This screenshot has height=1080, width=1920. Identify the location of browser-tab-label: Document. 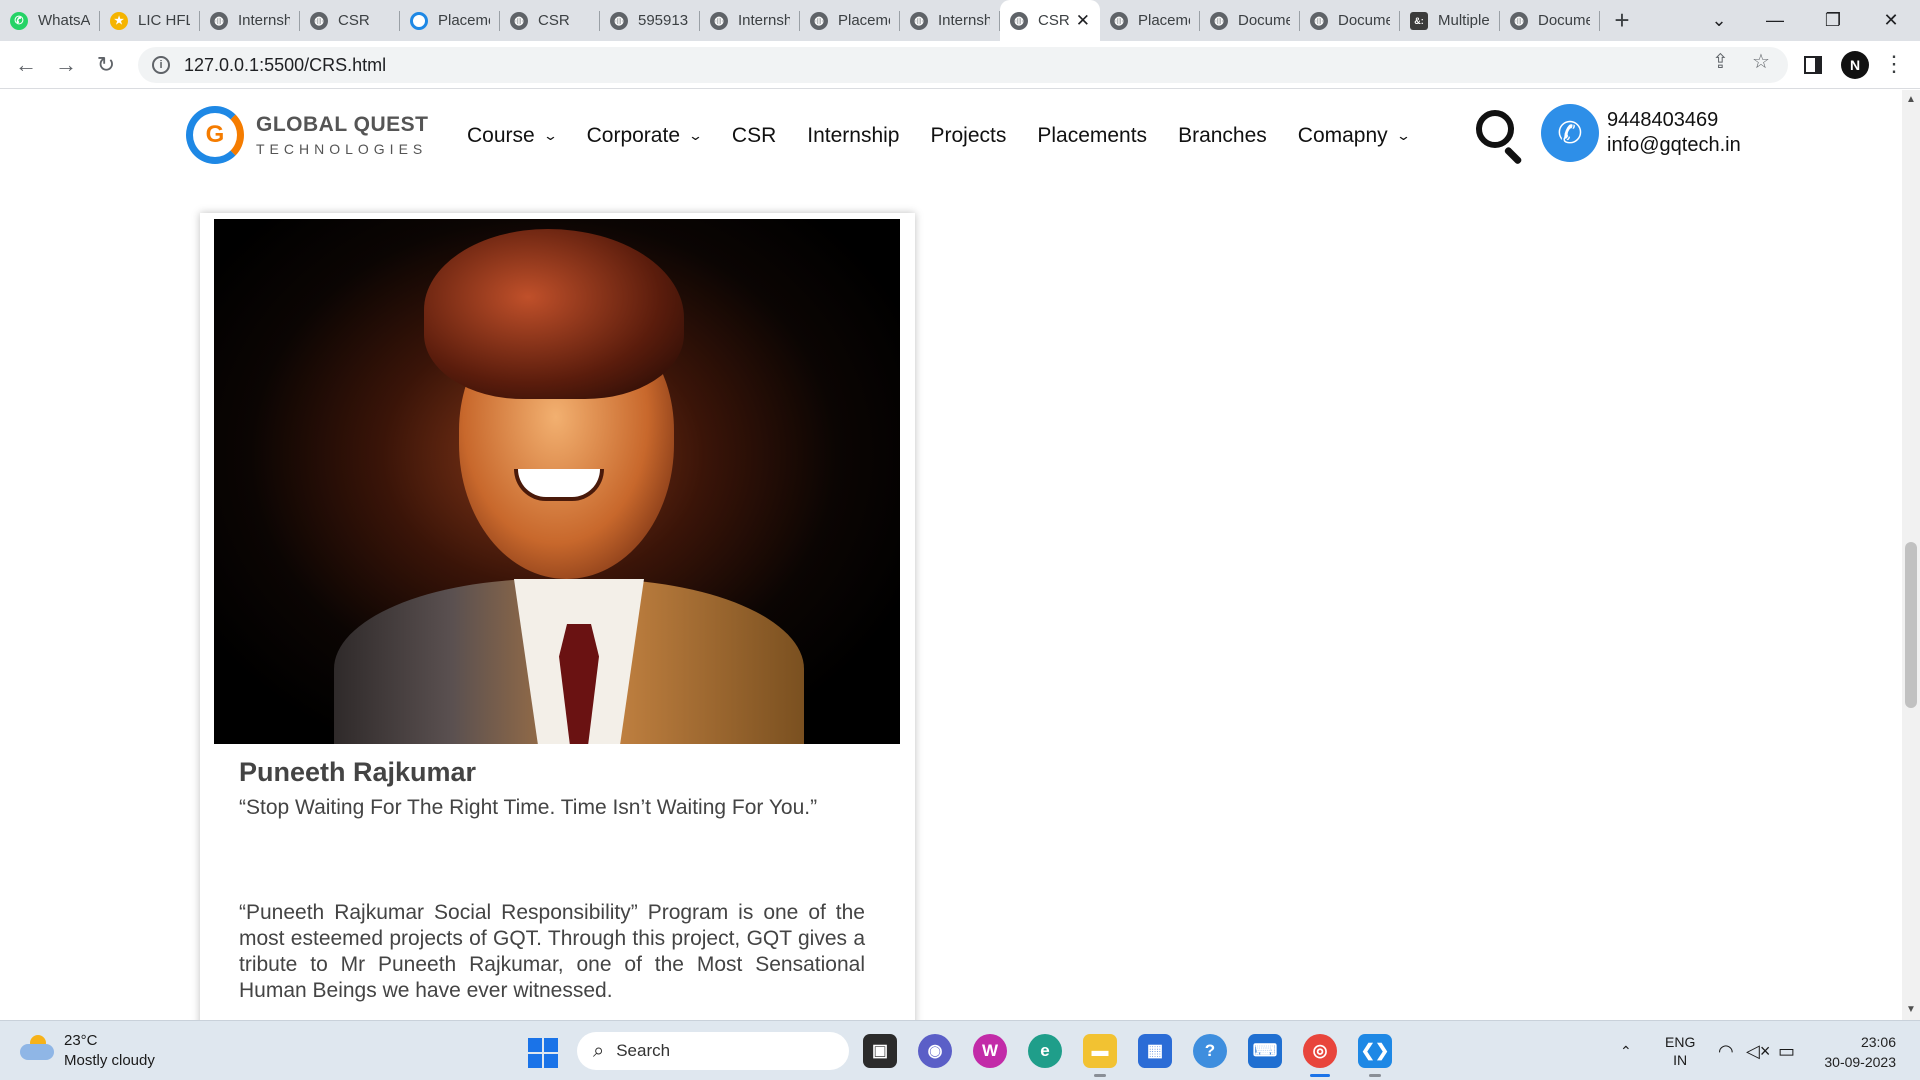
(1364, 20).